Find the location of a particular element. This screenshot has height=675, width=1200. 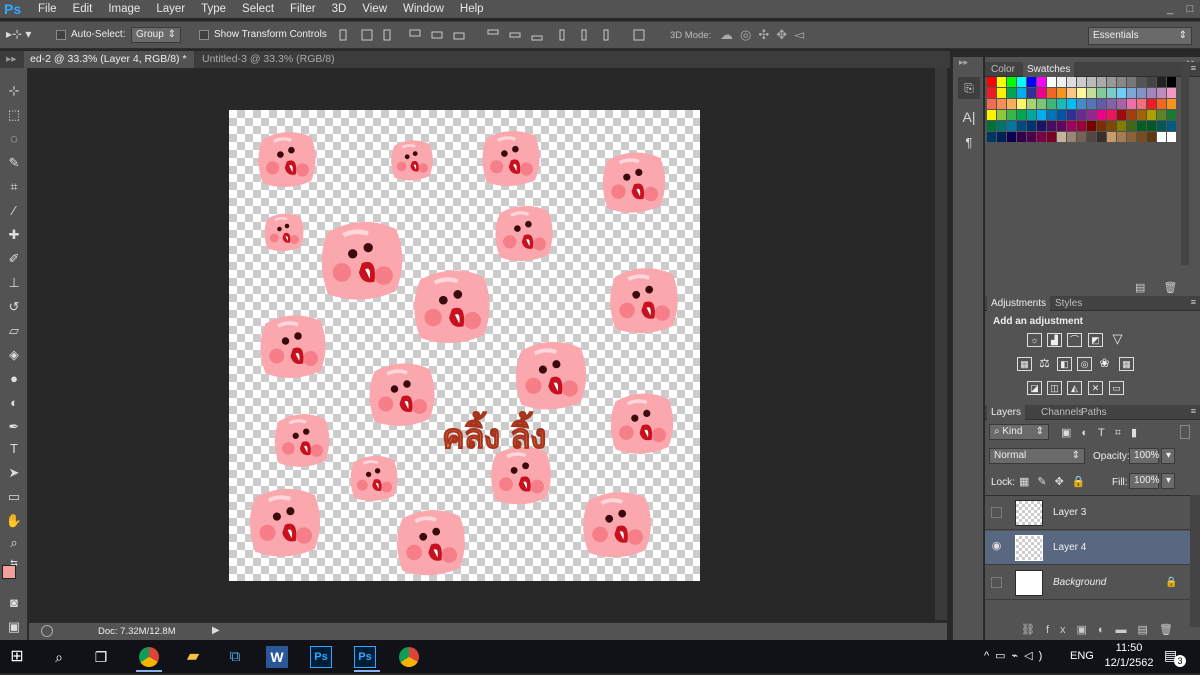

menu-select: Select is located at coordinates (258, 9).